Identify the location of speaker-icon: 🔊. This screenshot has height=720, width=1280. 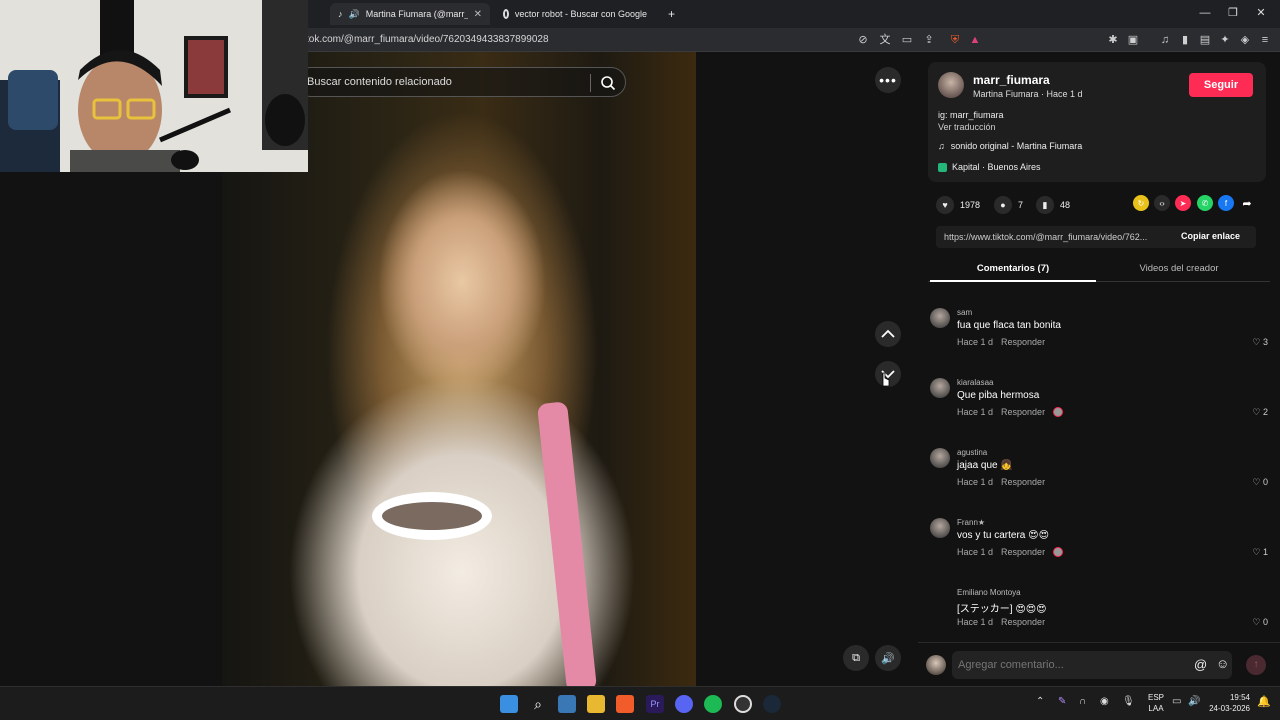
(888, 658).